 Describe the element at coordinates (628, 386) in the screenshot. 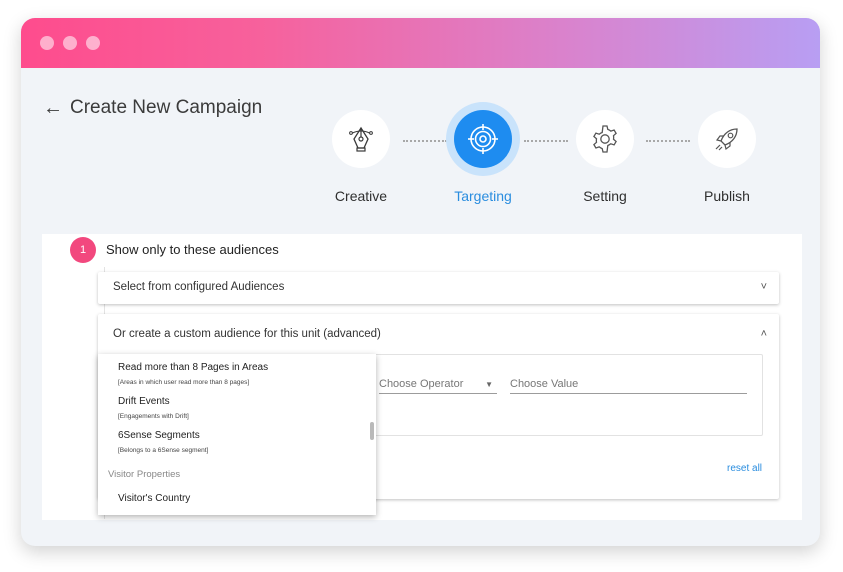

I see `value-input: Choose Value` at that location.